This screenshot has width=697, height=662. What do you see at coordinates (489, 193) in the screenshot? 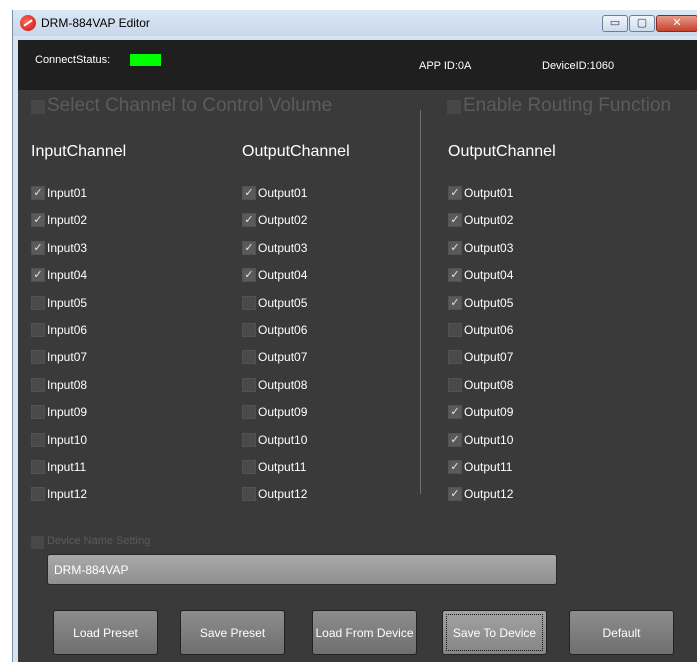
I see `routing-output-channel-label: Output01` at bounding box center [489, 193].